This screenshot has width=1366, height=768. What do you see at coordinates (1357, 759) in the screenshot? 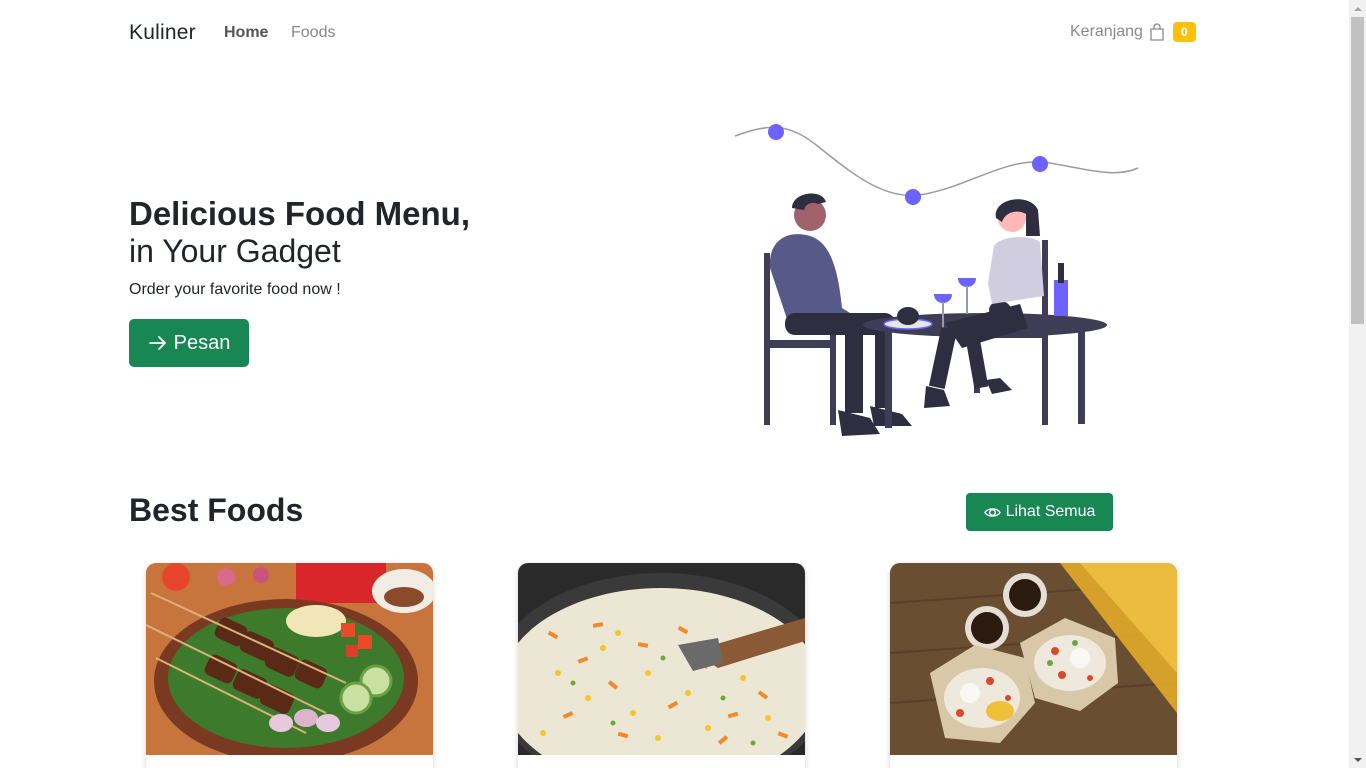
I see `scroll-down-arrow-icon` at bounding box center [1357, 759].